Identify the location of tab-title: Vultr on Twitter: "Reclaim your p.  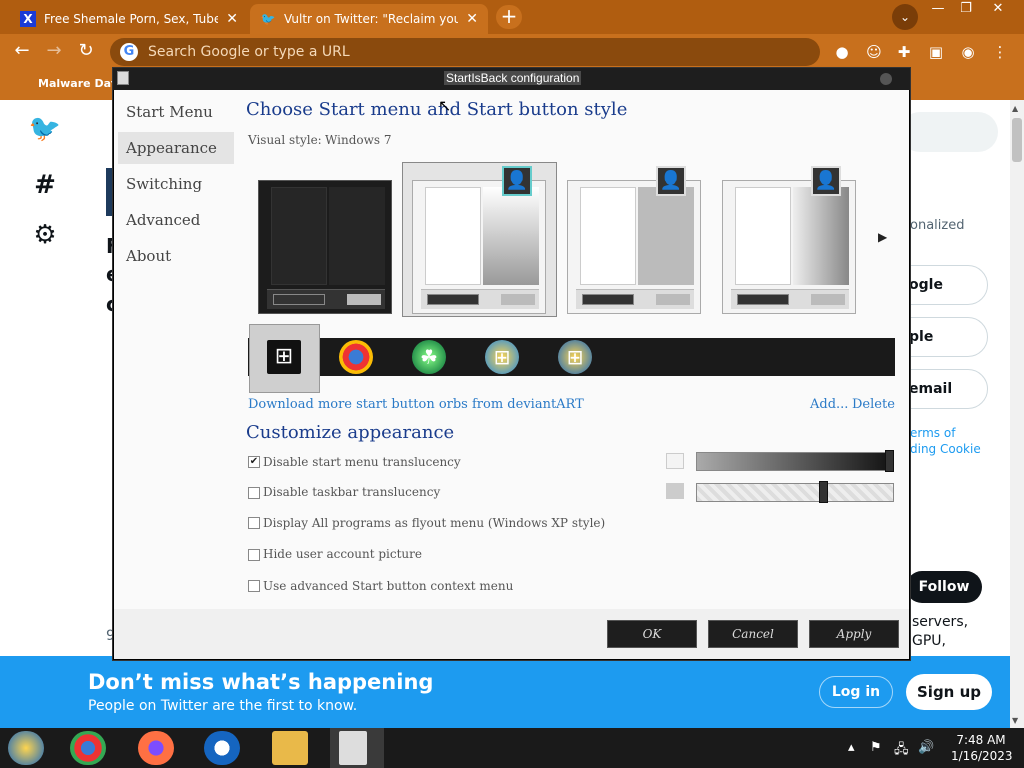
(371, 19).